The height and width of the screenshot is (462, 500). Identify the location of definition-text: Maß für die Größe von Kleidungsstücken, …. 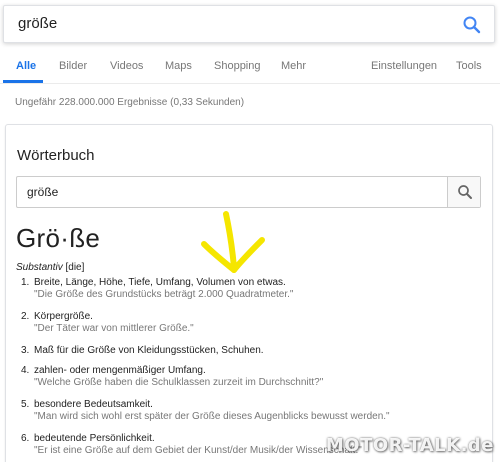
(149, 350).